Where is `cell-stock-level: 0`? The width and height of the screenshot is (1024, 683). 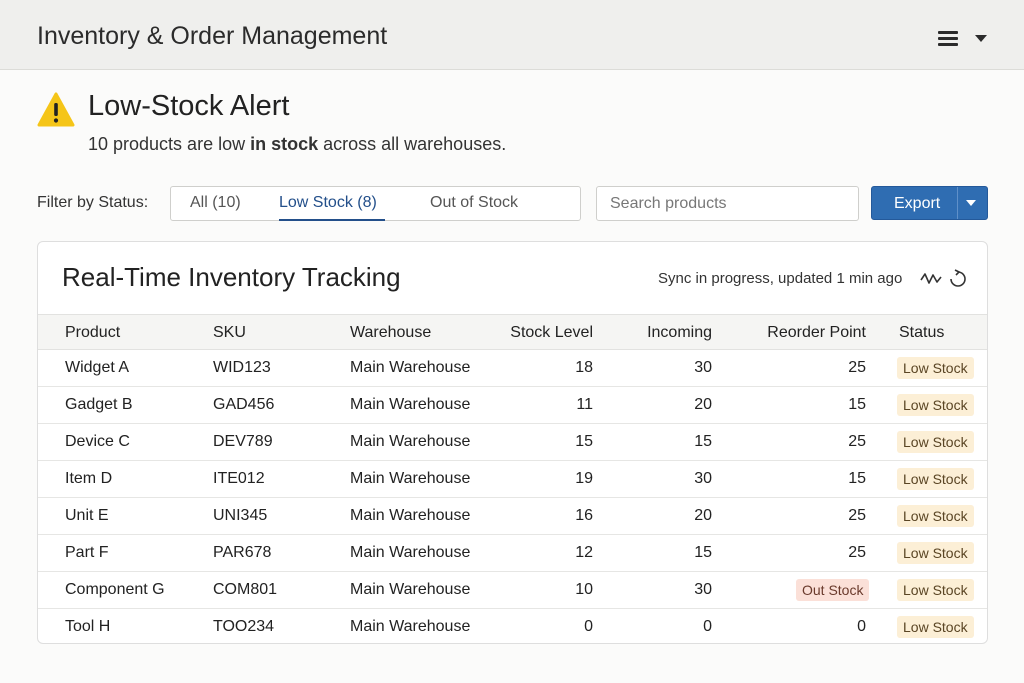
cell-stock-level: 0 is located at coordinates (588, 626).